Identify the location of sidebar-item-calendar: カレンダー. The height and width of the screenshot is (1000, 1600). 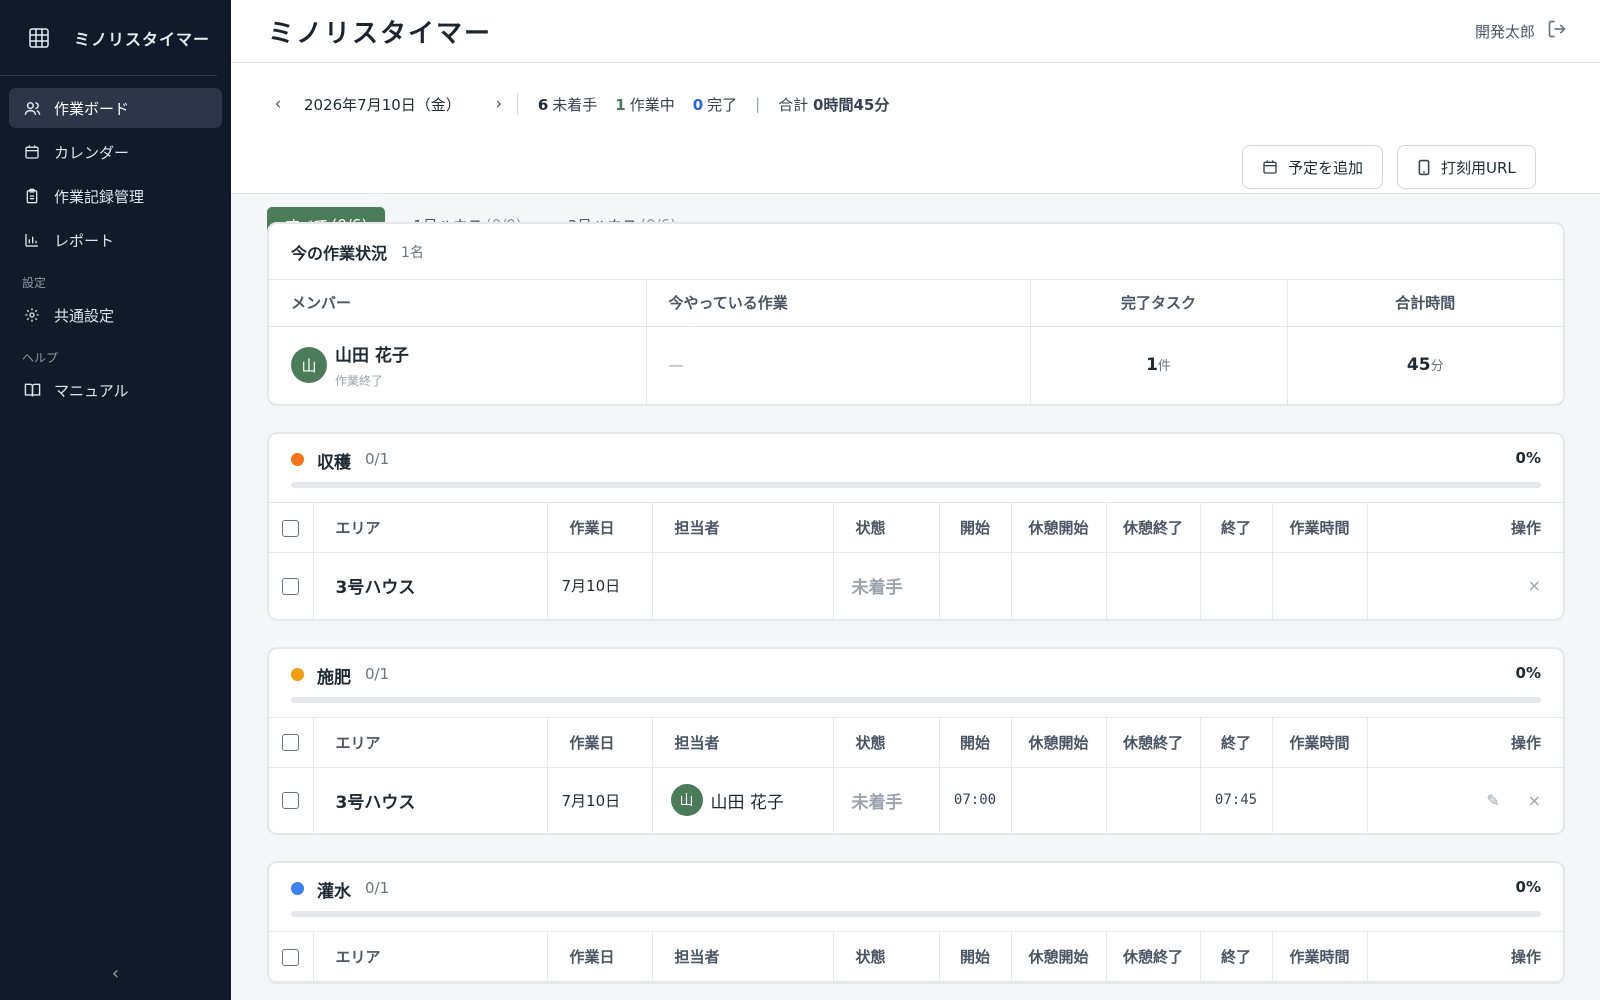
(115, 152).